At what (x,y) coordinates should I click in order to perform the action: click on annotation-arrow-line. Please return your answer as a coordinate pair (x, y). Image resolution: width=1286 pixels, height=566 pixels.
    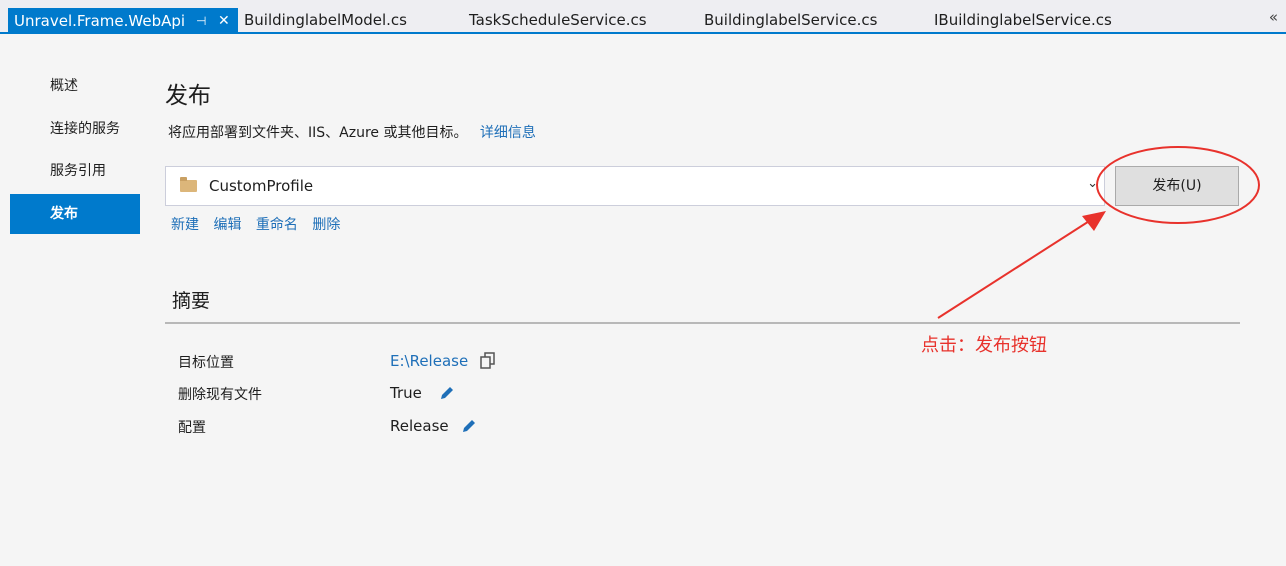
    Looking at the image, I should click on (1016, 268).